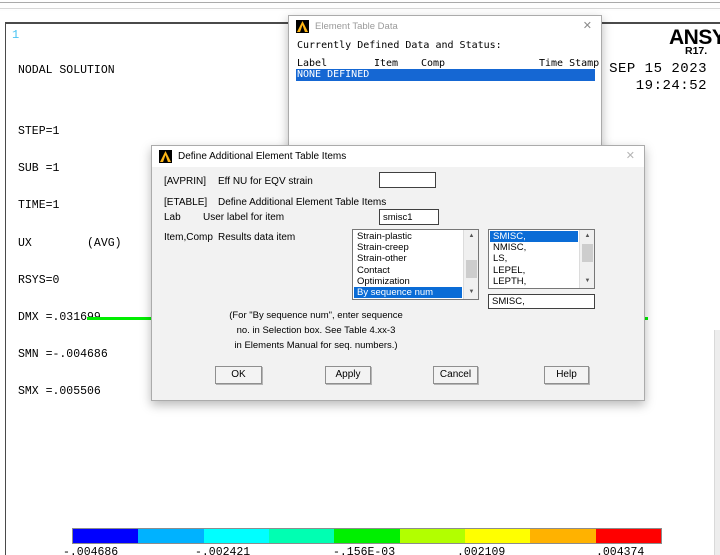 The width and height of the screenshot is (720, 555). I want to click on legend-label: -.002421, so click(223, 550).